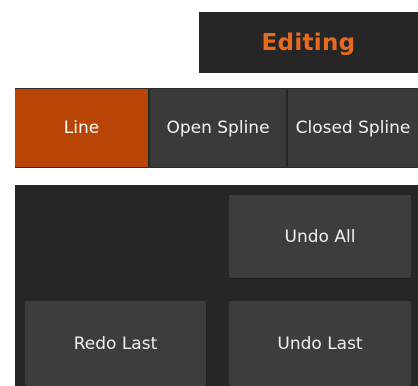 This screenshot has width=418, height=386. I want to click on mode-open-spline-button: Open Spline, so click(217, 128).